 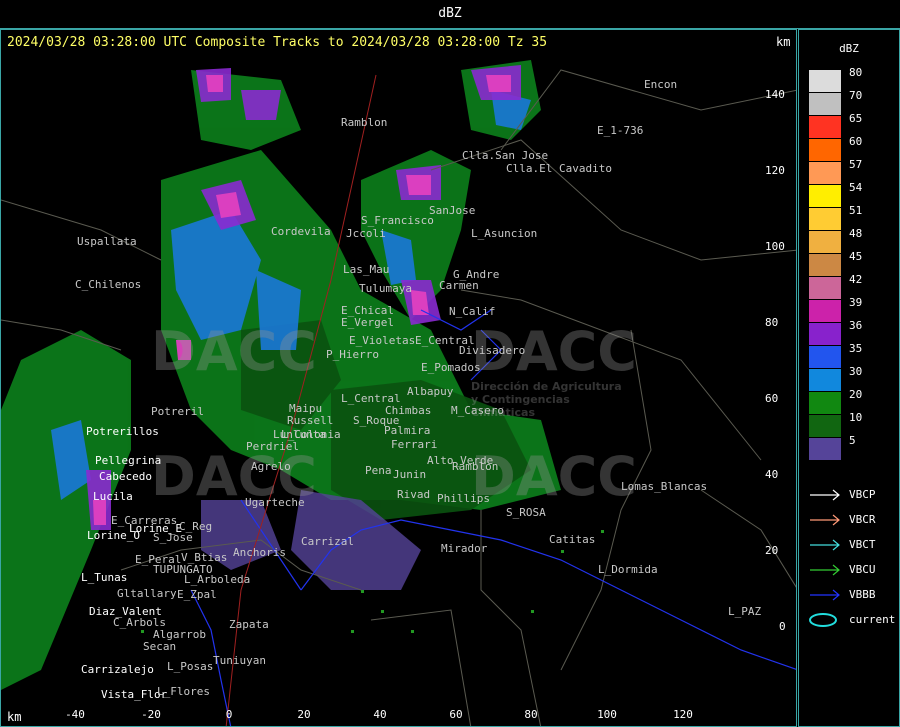 I want to click on place-label: Uspallata, so click(x=107, y=241).